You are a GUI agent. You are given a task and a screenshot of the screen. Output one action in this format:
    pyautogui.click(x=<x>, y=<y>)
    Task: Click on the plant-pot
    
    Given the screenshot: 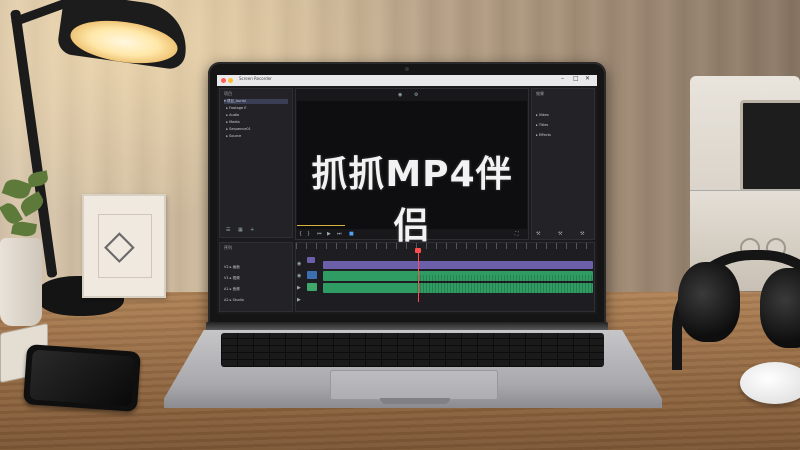 What is the action you would take?
    pyautogui.click(x=21, y=282)
    